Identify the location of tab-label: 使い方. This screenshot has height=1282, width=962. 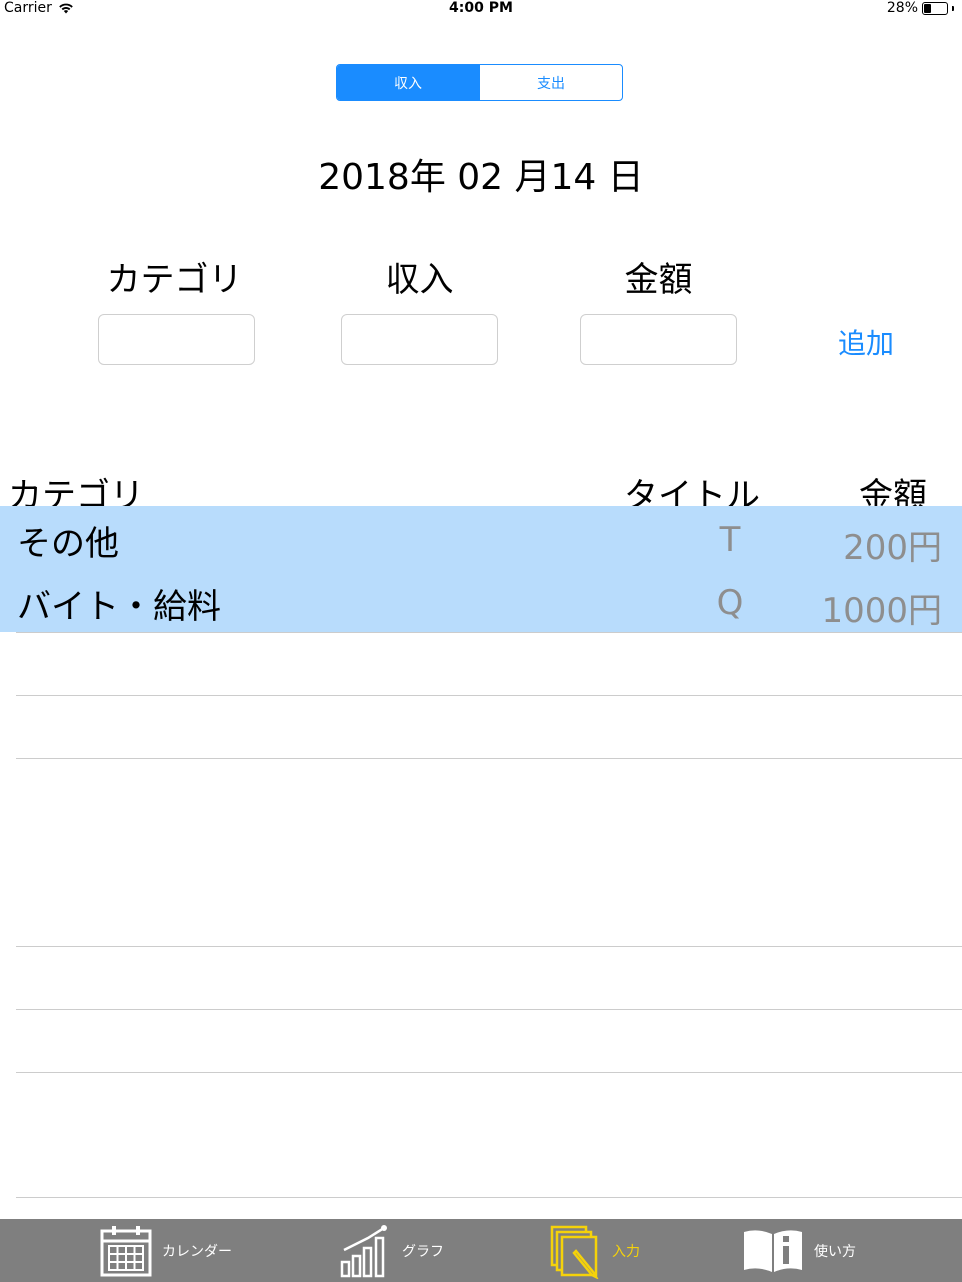
(835, 1251).